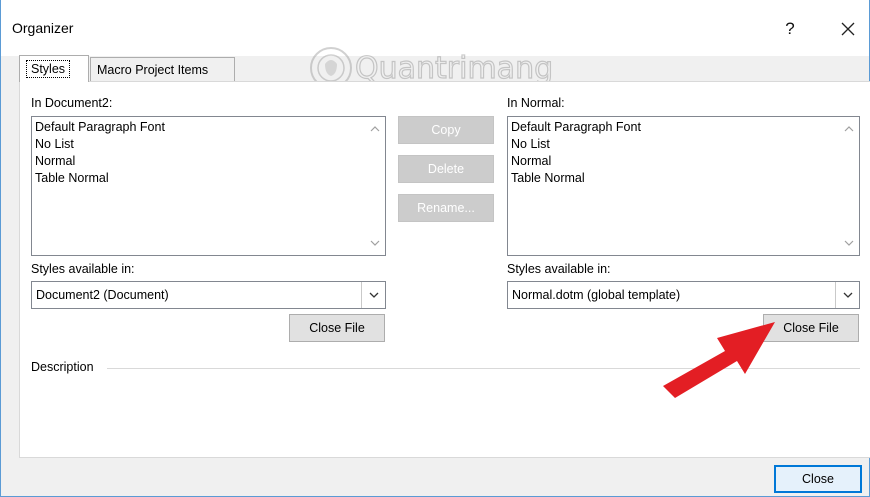 This screenshot has width=870, height=497. I want to click on title-bar: Organizer ?, so click(435, 28).